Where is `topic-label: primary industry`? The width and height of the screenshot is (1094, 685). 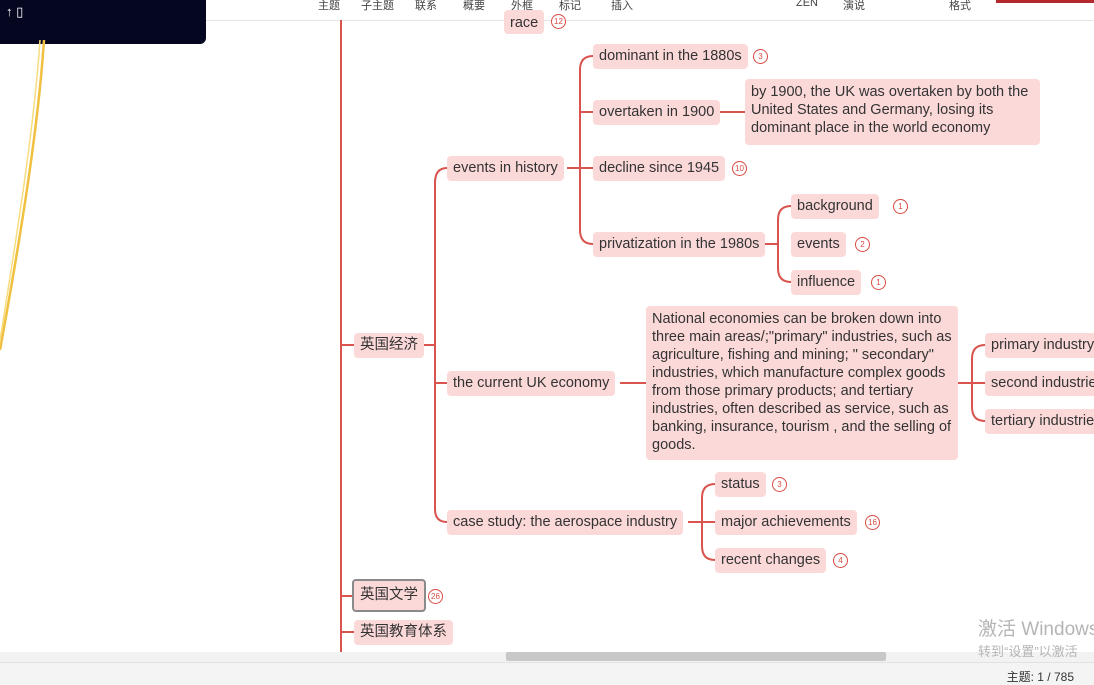 topic-label: primary industry is located at coordinates (1042, 345).